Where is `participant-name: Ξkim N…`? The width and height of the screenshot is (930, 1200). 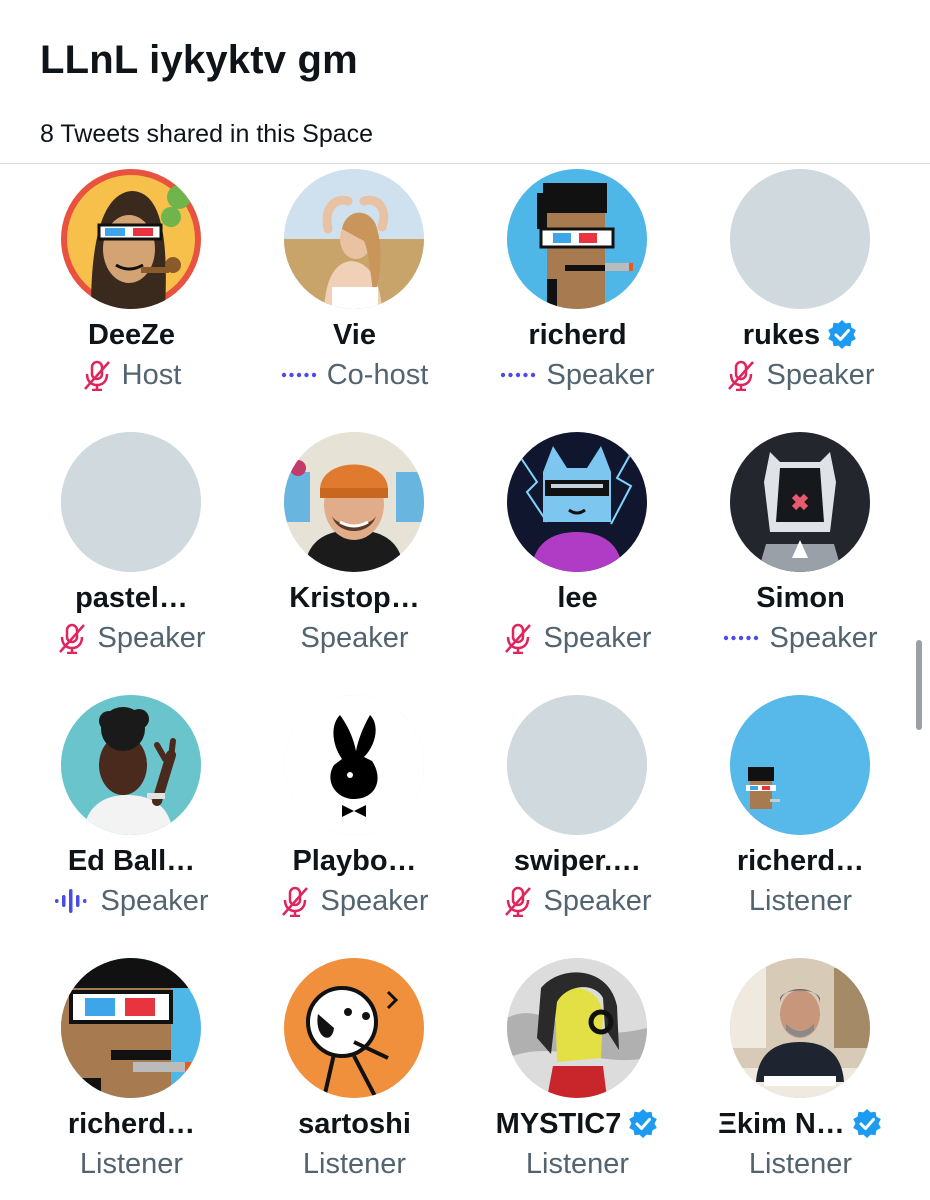
participant-name: Ξkim N… is located at coordinates (781, 1123).